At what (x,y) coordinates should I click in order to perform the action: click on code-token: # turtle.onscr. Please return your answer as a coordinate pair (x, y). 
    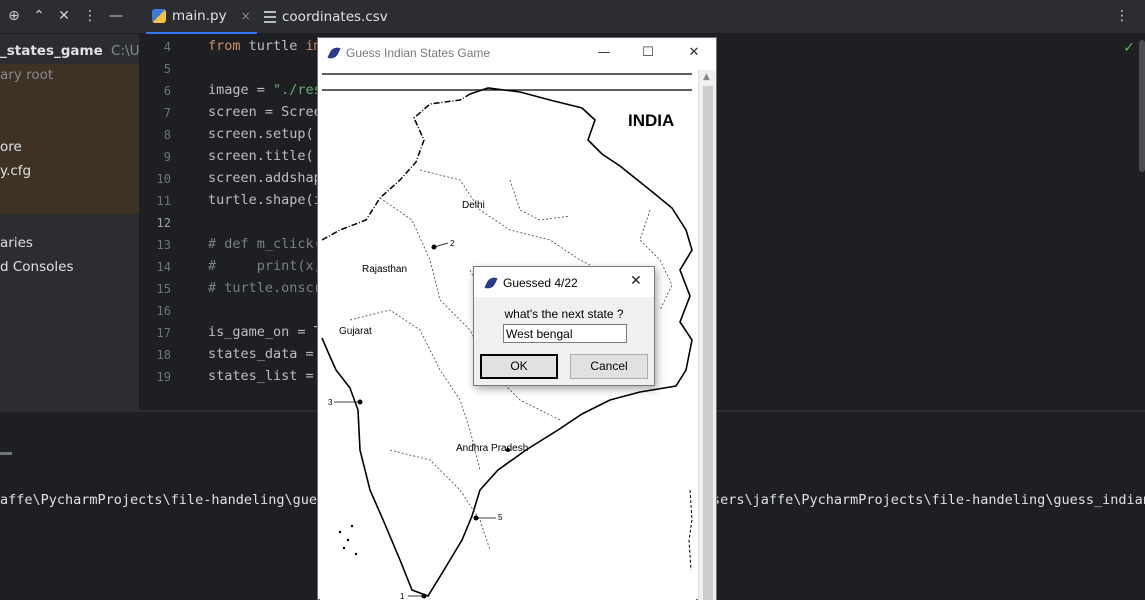
    Looking at the image, I should click on (265, 288).